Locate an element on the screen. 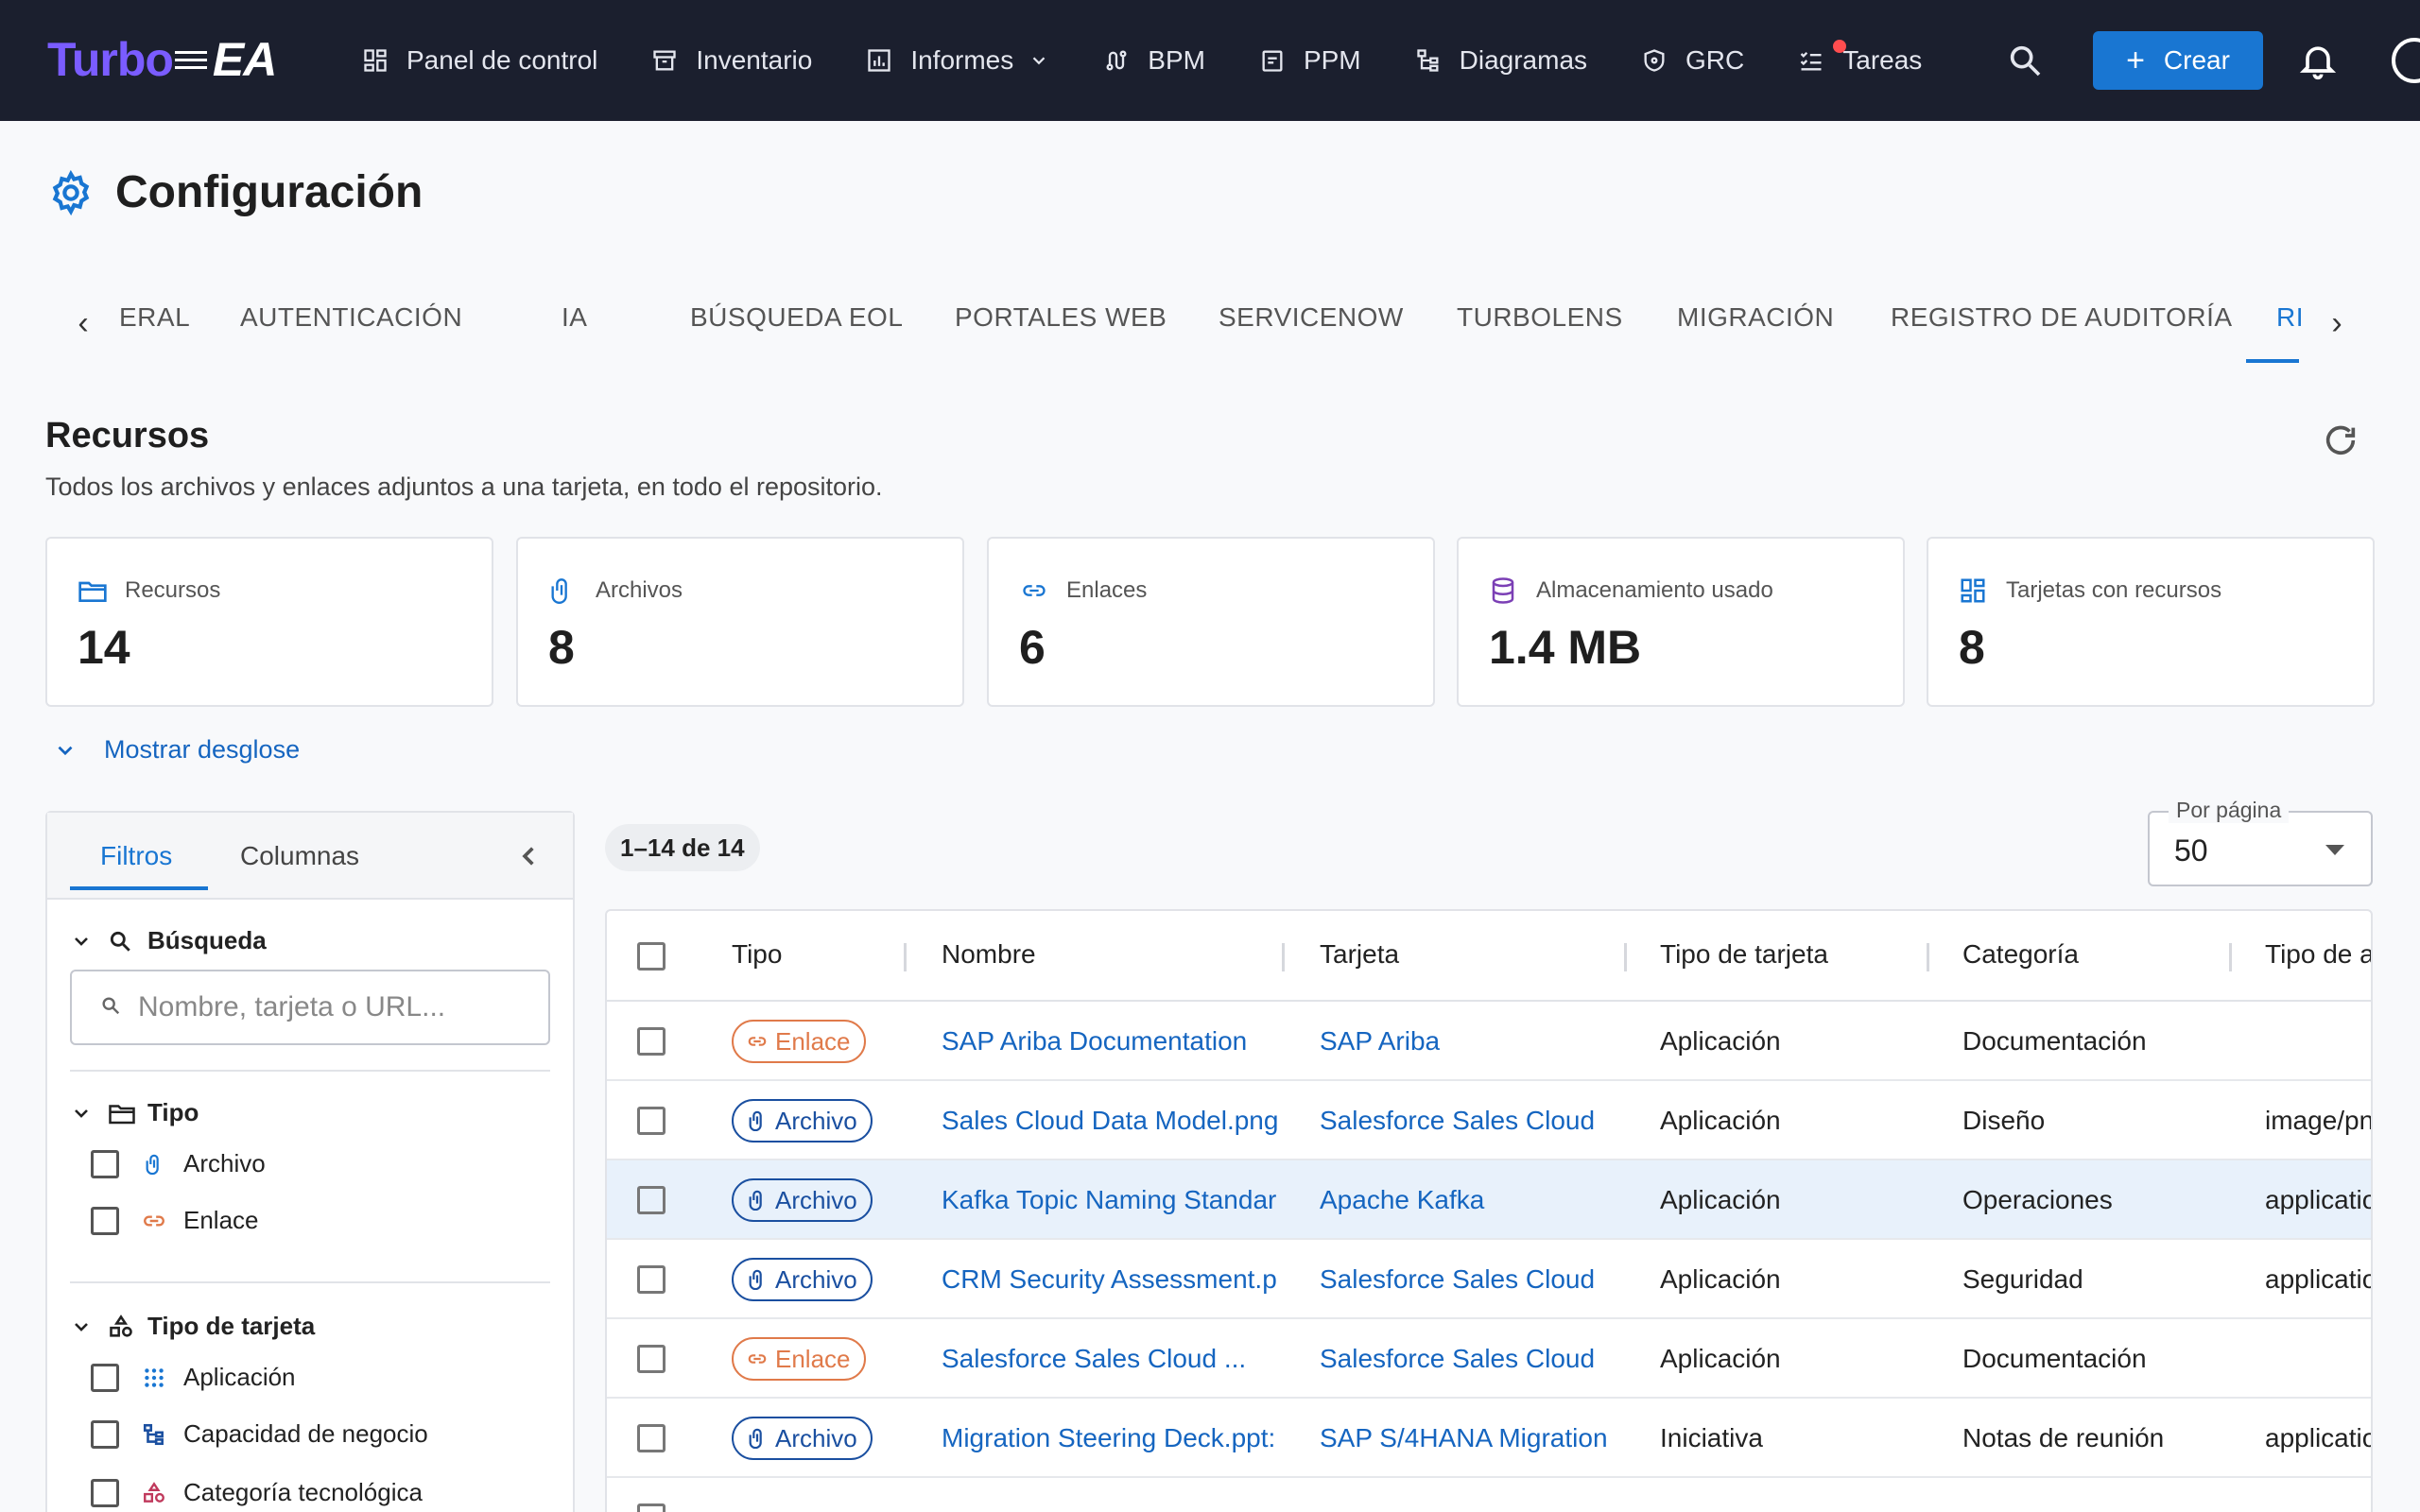  nav-ppm: PPM is located at coordinates (1309, 60).